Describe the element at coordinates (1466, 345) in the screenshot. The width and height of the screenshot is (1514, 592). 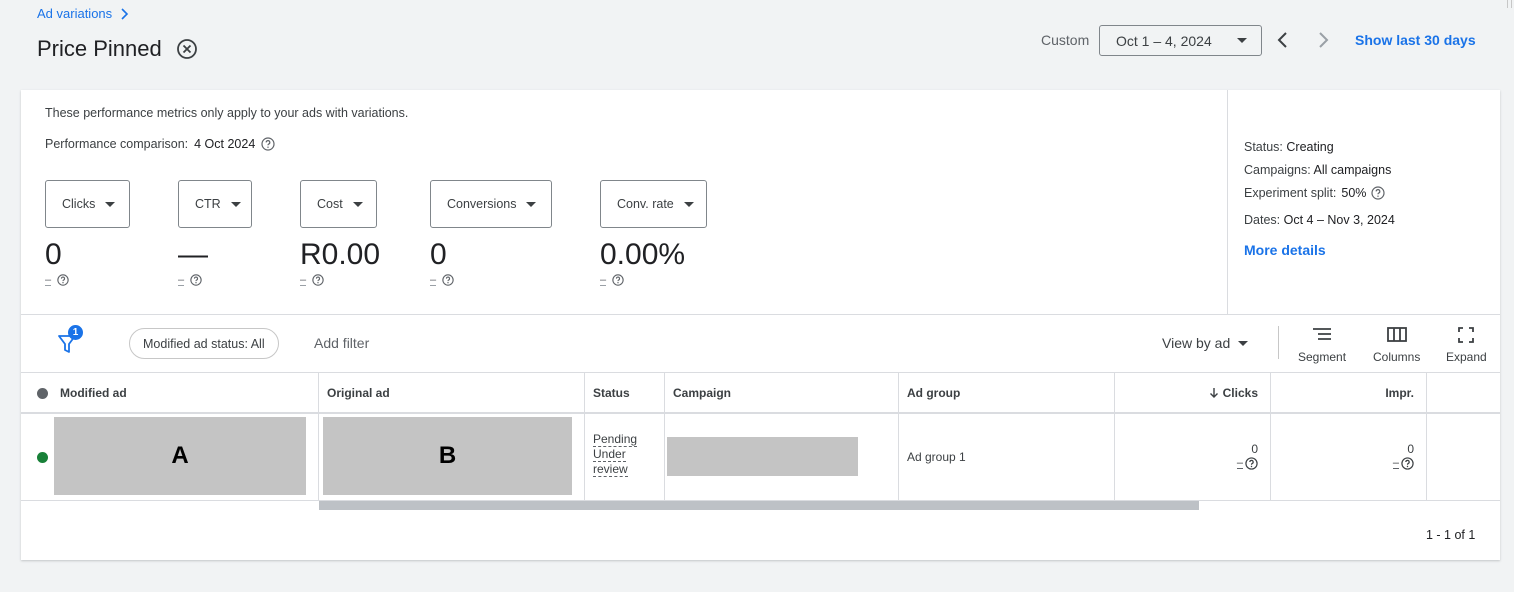
I see `expand-button: Expand` at that location.